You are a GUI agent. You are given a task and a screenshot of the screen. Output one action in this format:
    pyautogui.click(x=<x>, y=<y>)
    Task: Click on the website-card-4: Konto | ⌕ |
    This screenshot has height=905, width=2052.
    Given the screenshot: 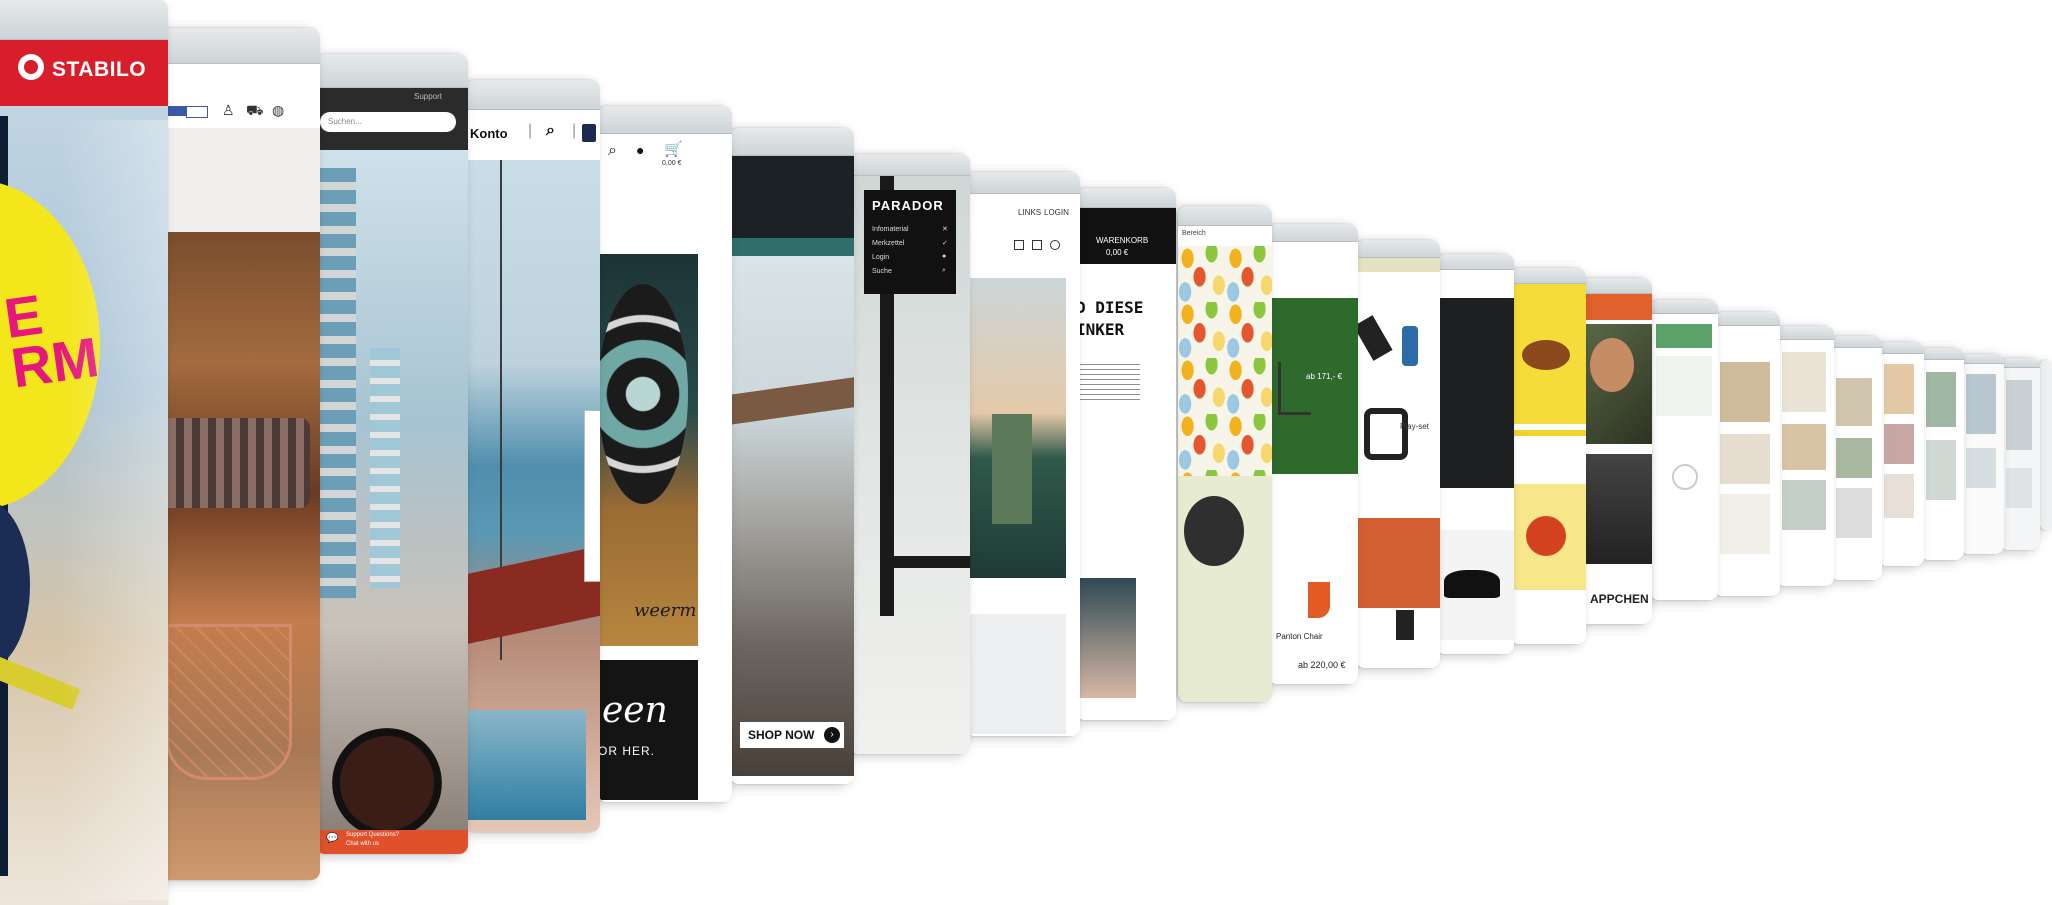 What is the action you would take?
    pyautogui.click(x=533, y=456)
    